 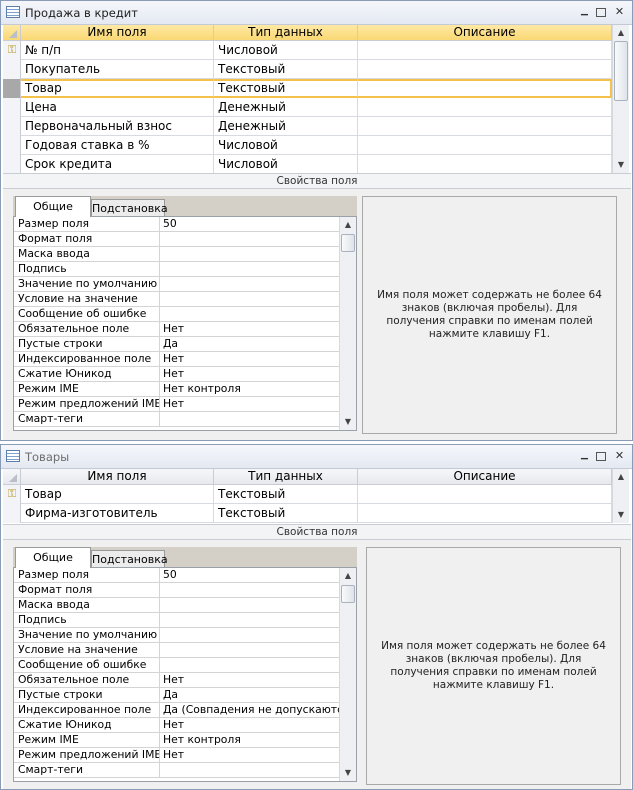 What do you see at coordinates (307, 88) in the screenshot?
I see `field-row: Товар Текстовый` at bounding box center [307, 88].